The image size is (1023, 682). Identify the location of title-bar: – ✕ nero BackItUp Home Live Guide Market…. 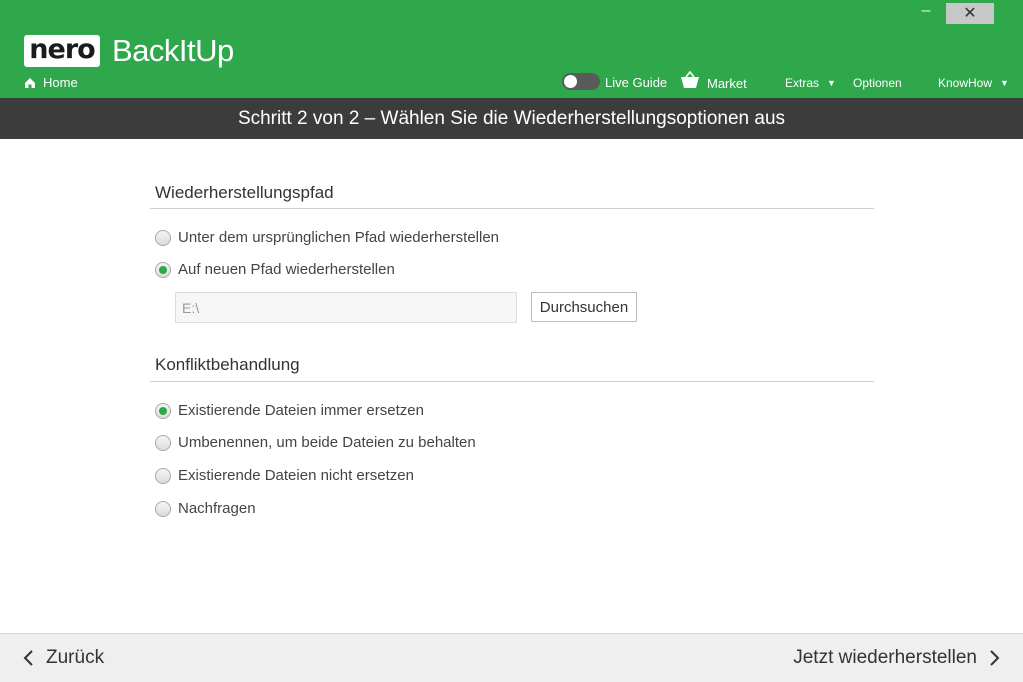
(511, 49).